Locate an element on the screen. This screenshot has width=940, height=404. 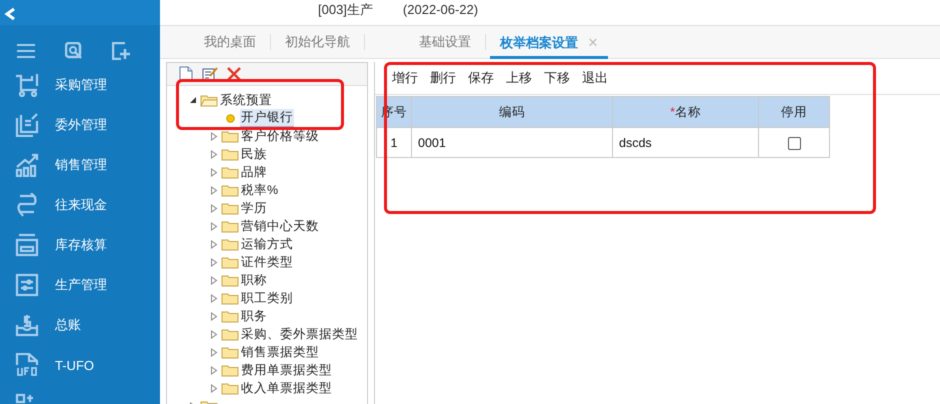
tree-item: 客户价格等级 is located at coordinates (280, 136).